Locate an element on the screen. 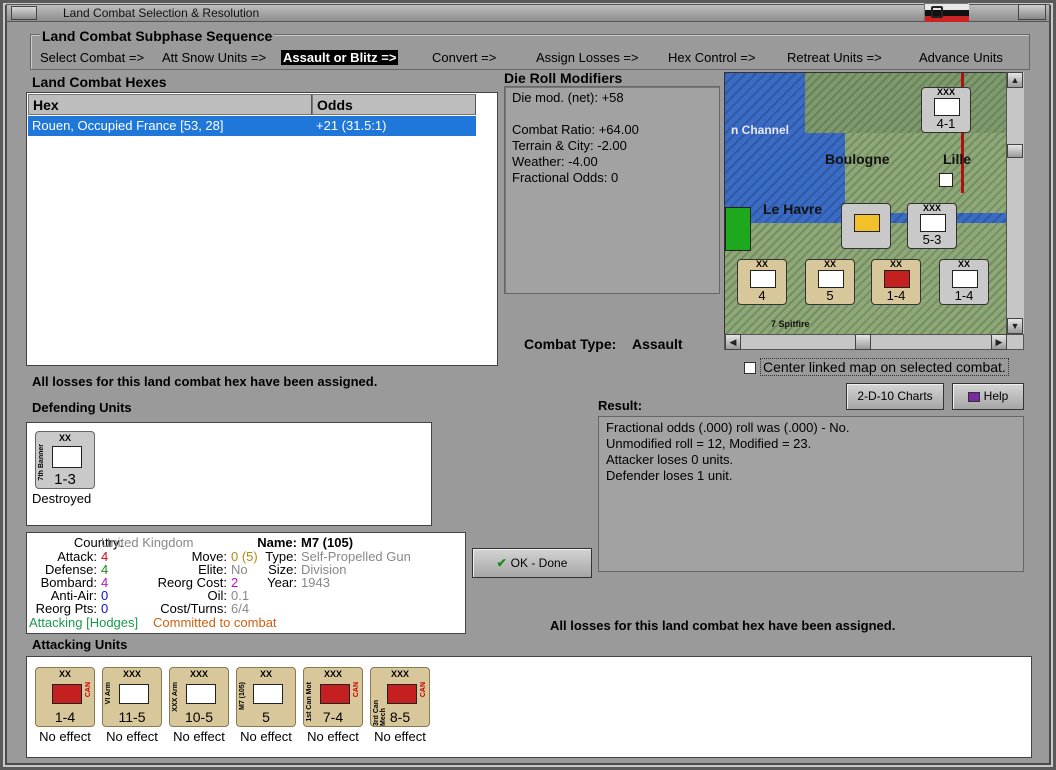 The height and width of the screenshot is (770, 1056). attacking-unit-counter: XXX VI Arm 11-5 is located at coordinates (132, 697).